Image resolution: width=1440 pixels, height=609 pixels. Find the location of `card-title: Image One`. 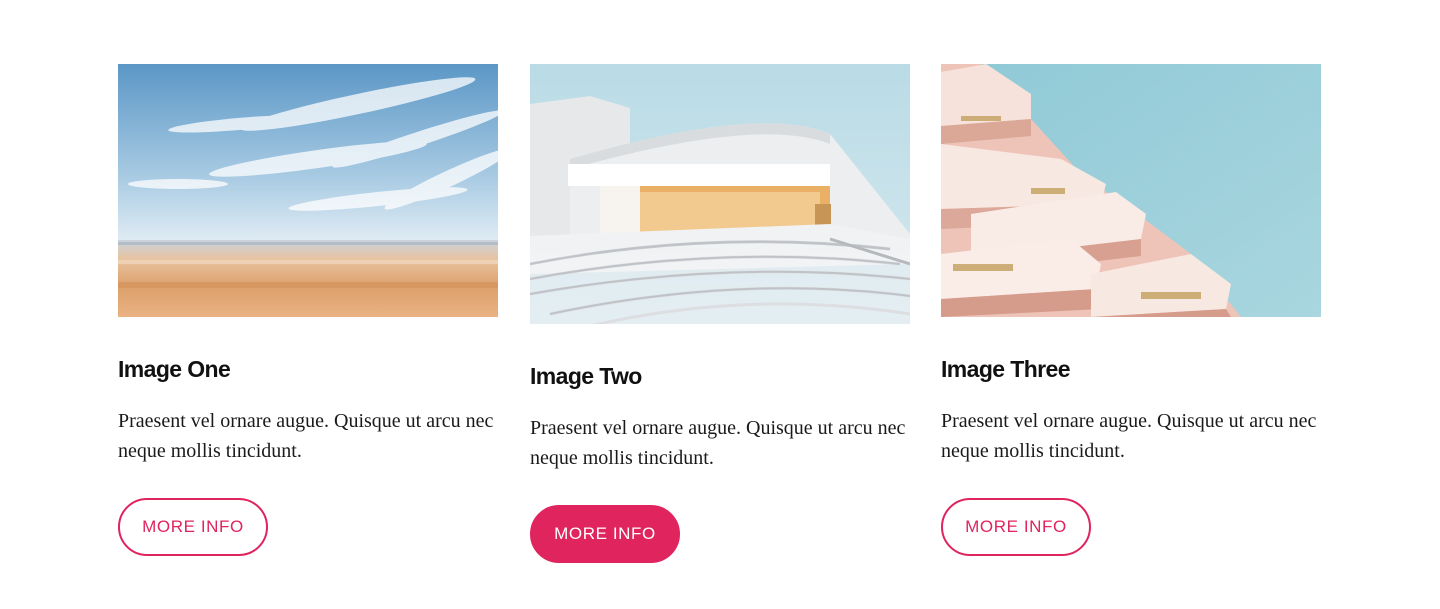

card-title: Image One is located at coordinates (174, 369).